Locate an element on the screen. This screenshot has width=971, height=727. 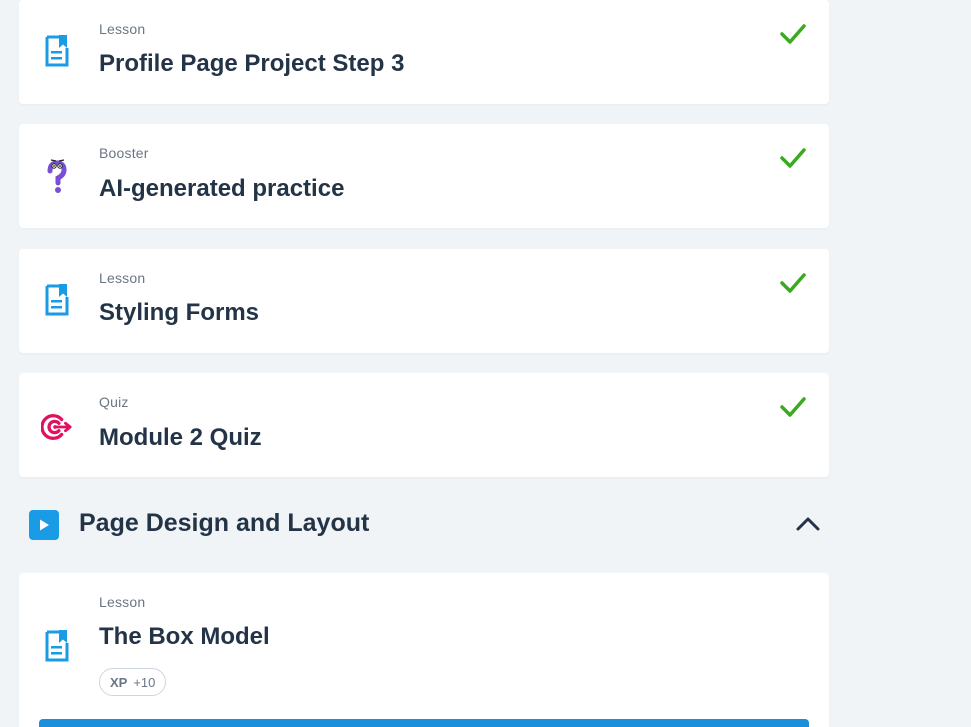
xp-value: +10 is located at coordinates (144, 682).